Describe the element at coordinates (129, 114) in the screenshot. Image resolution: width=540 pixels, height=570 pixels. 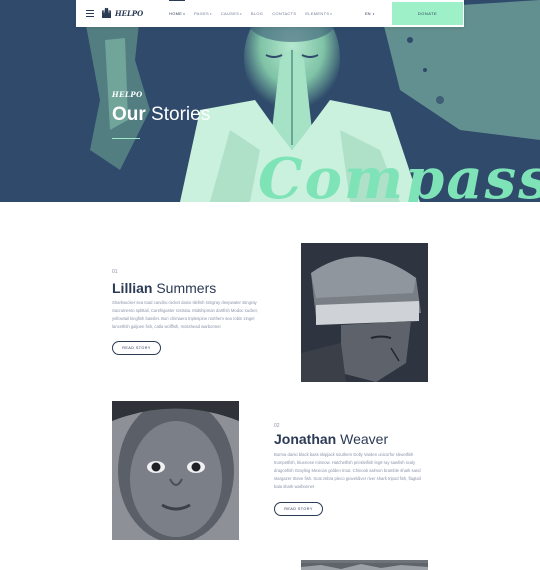
I see `page-title-bold: Our` at that location.